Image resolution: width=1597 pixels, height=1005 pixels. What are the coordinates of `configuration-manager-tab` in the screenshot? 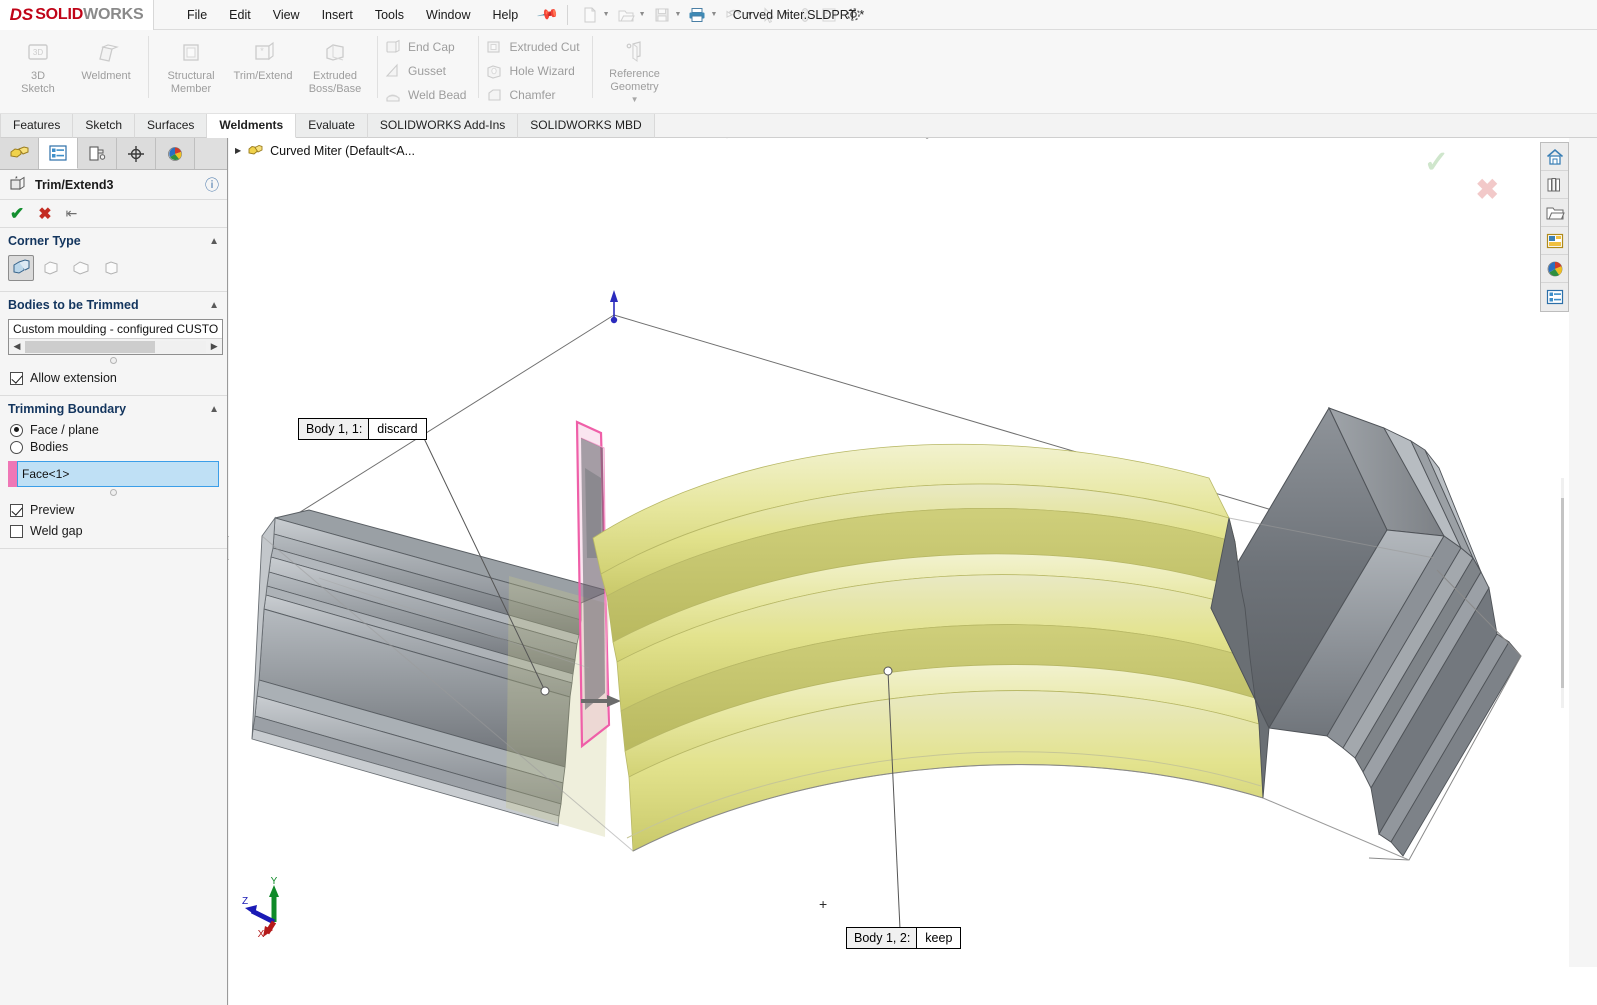 It's located at (97, 153).